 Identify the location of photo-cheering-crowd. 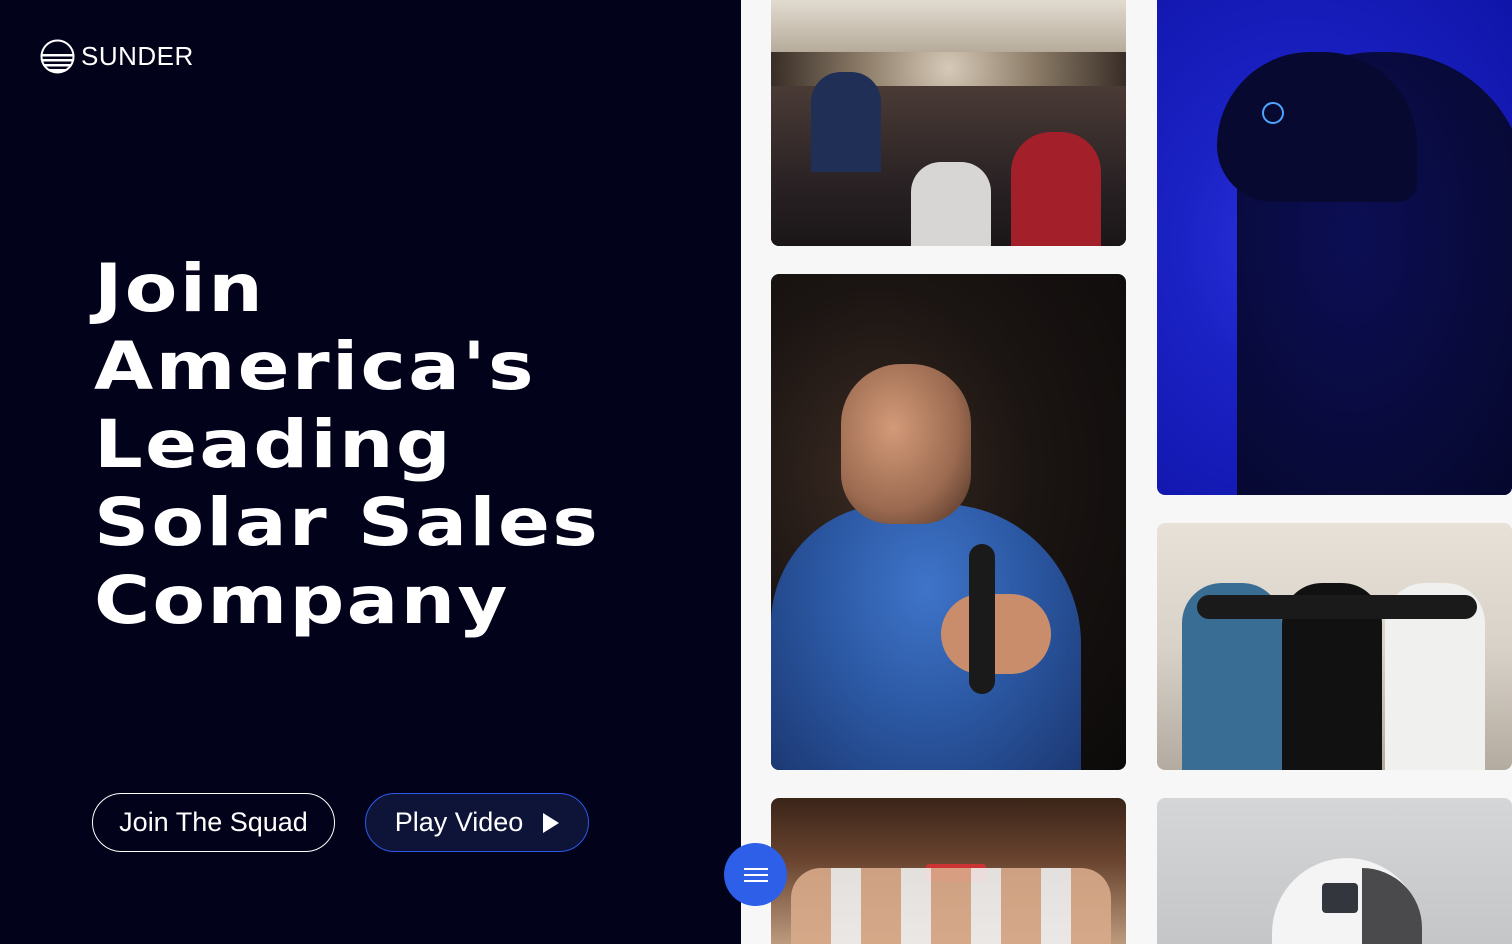
(948, 123).